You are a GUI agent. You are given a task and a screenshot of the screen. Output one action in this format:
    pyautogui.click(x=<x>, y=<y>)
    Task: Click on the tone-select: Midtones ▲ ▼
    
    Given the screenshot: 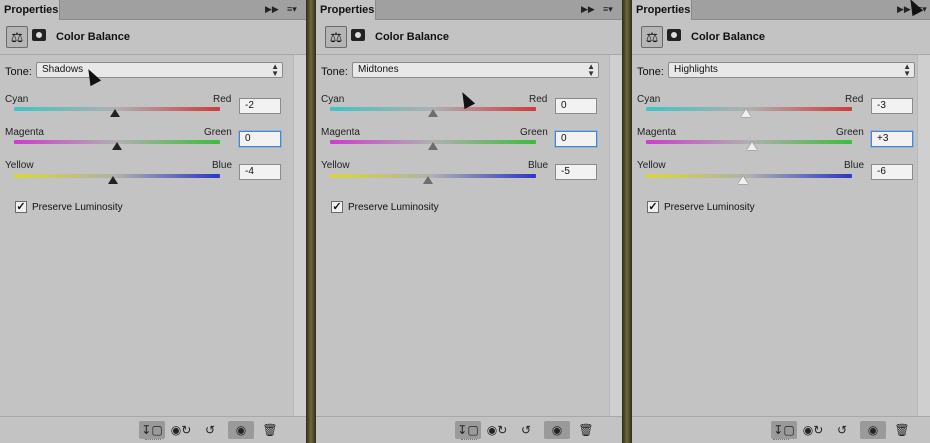 What is the action you would take?
    pyautogui.click(x=475, y=70)
    